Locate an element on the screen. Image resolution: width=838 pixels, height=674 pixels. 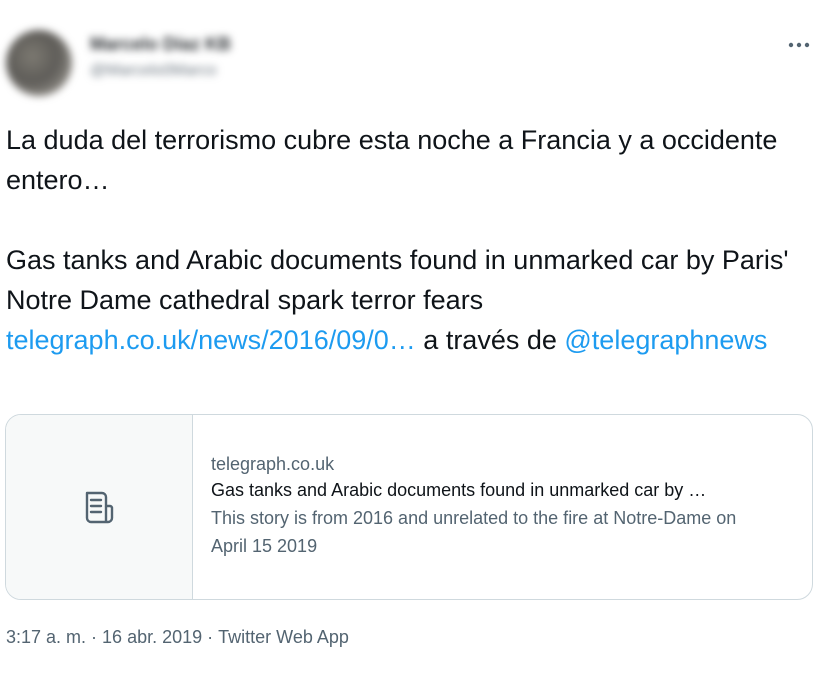
author-name: Marcelo Díaz KB is located at coordinates (160, 44).